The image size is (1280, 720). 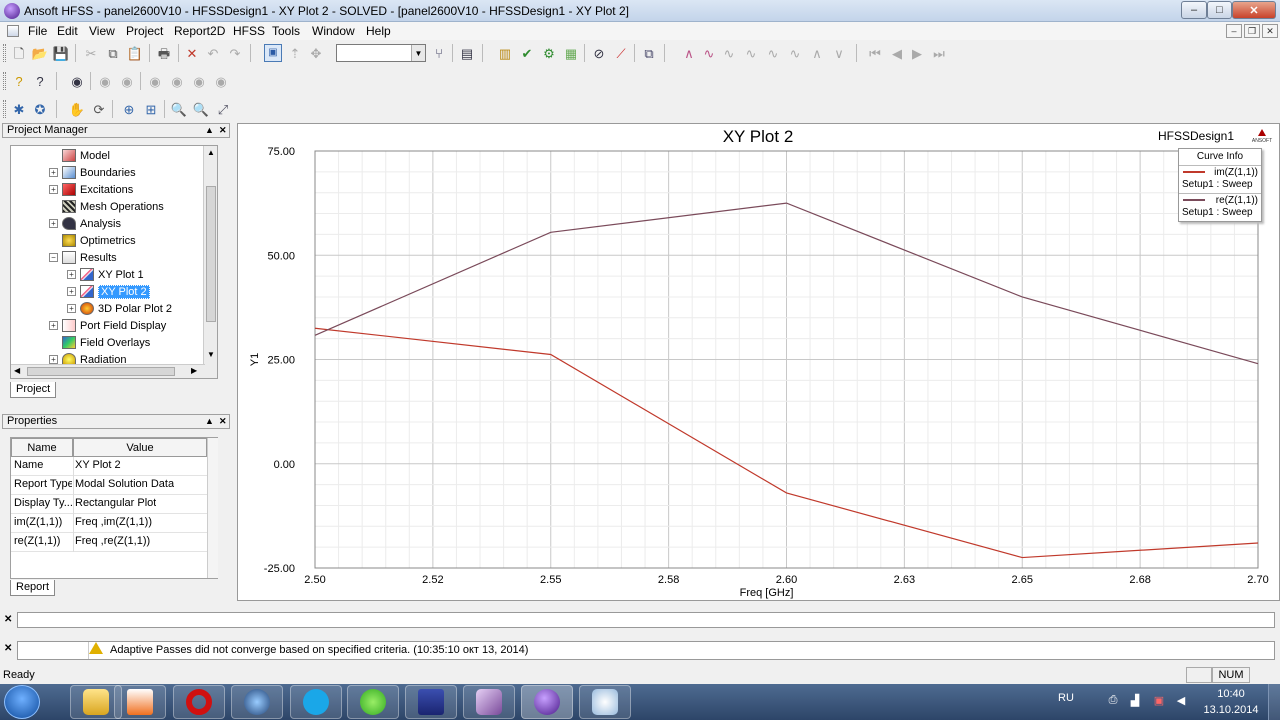 What do you see at coordinates (273, 53) in the screenshot?
I see `select-icon: ▣` at bounding box center [273, 53].